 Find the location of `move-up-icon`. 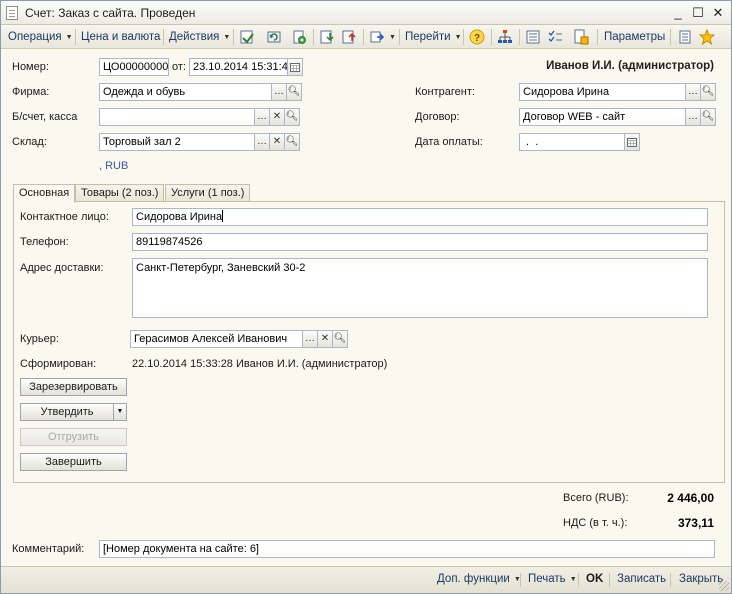

move-up-icon is located at coordinates (349, 37).